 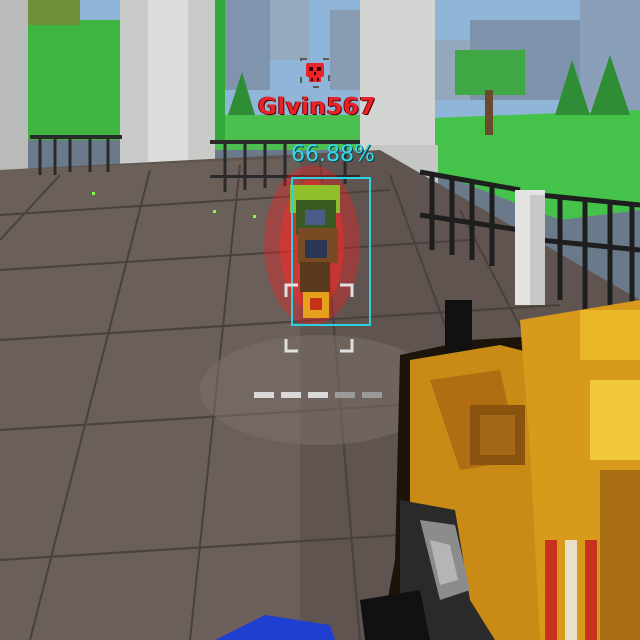 I want to click on crosshair-icon, so click(x=319, y=318).